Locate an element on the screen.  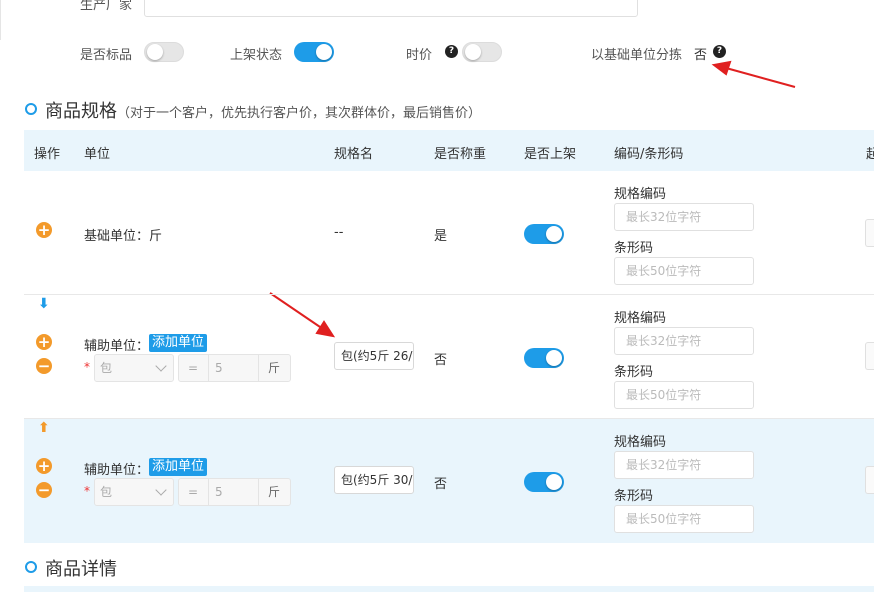
header-spec-name: 规格名 is located at coordinates (354, 154).